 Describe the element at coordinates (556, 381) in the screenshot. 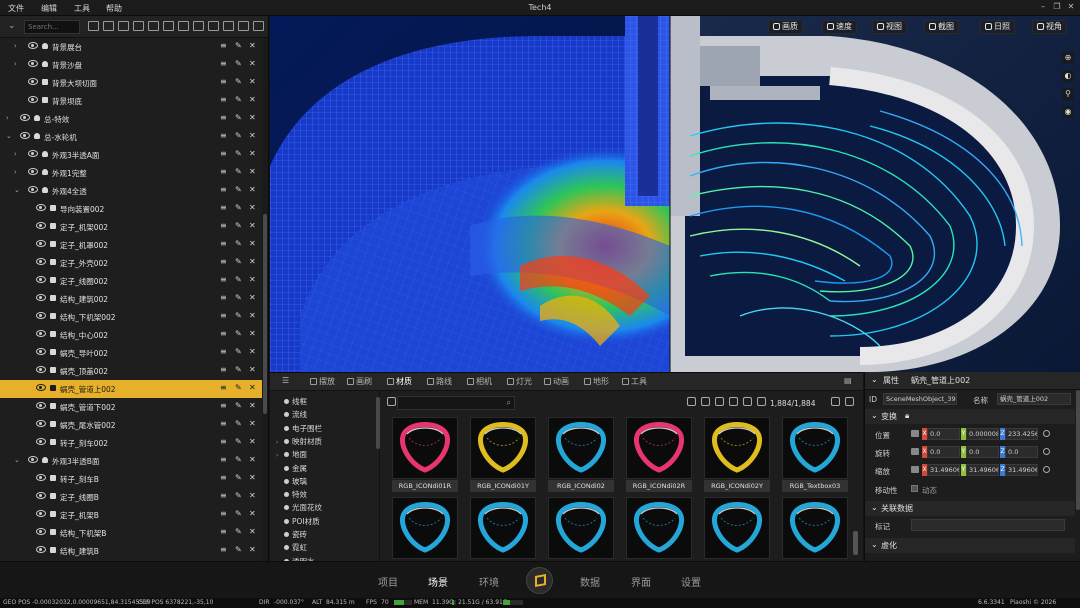

I see `tab-animation: 动画` at that location.